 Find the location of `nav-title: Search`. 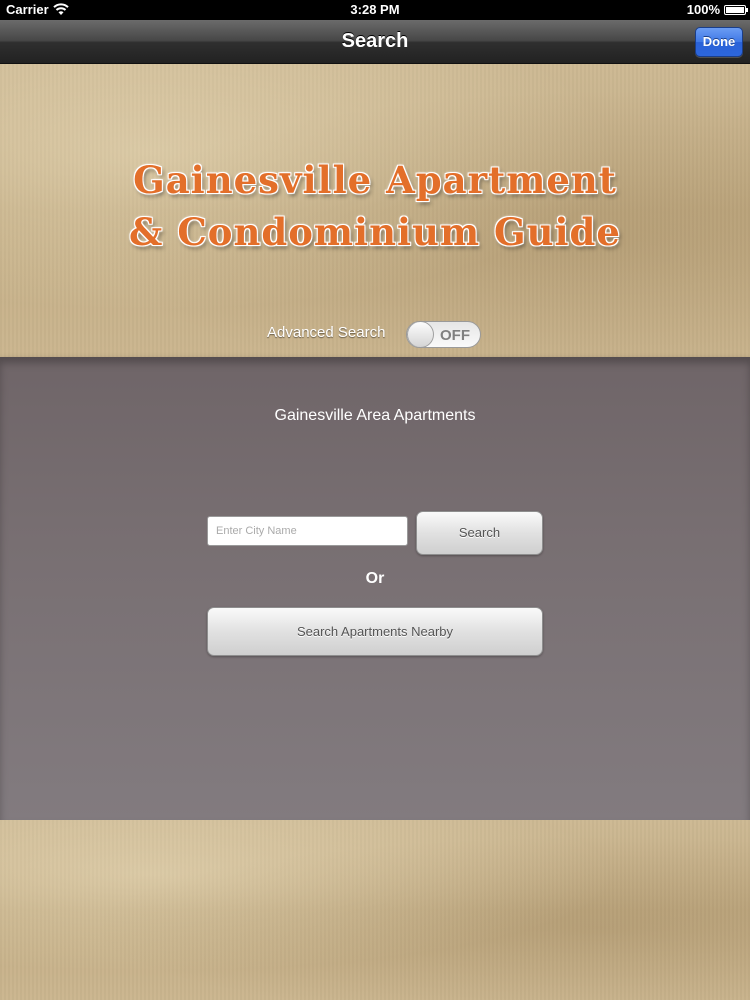

nav-title: Search is located at coordinates (375, 41).